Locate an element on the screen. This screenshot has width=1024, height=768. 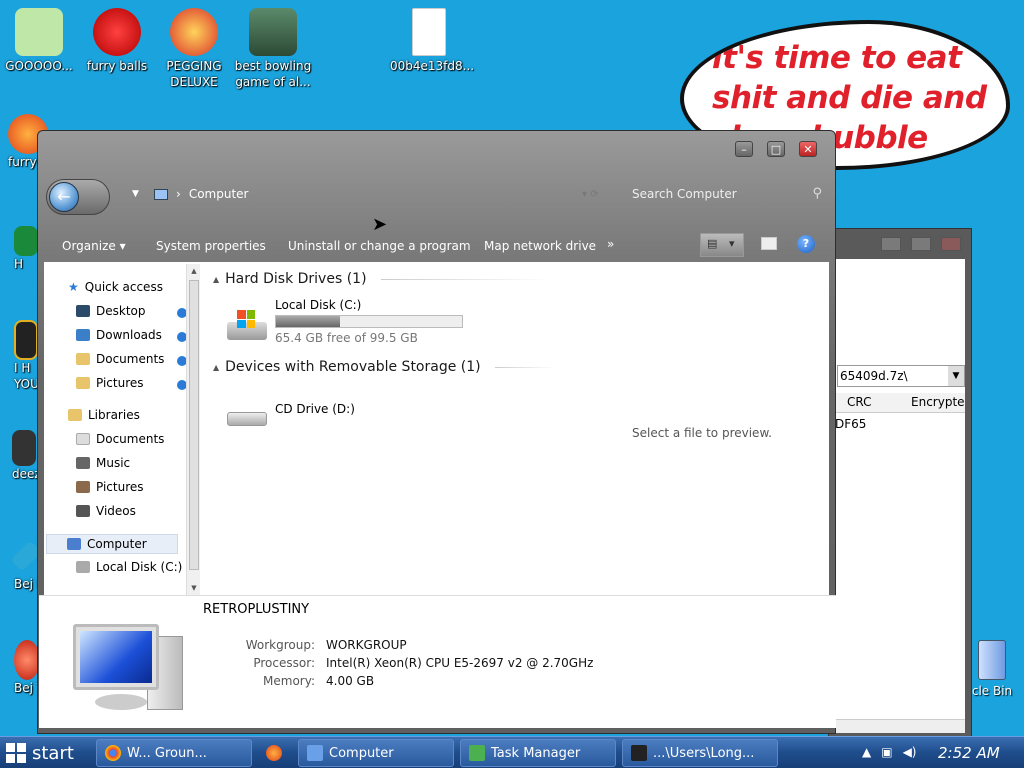
organize-button: Organize ▾ is located at coordinates (94, 246).